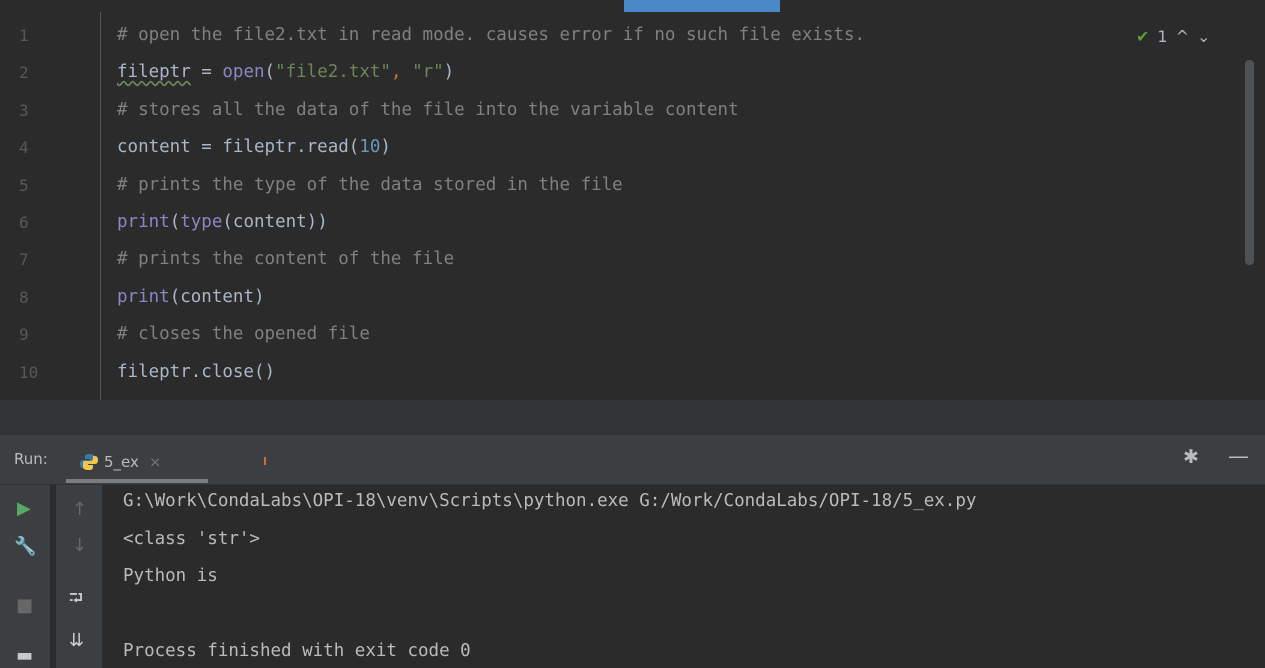 The width and height of the screenshot is (1265, 668). I want to click on next-highlight-button: ⌄, so click(1203, 36).